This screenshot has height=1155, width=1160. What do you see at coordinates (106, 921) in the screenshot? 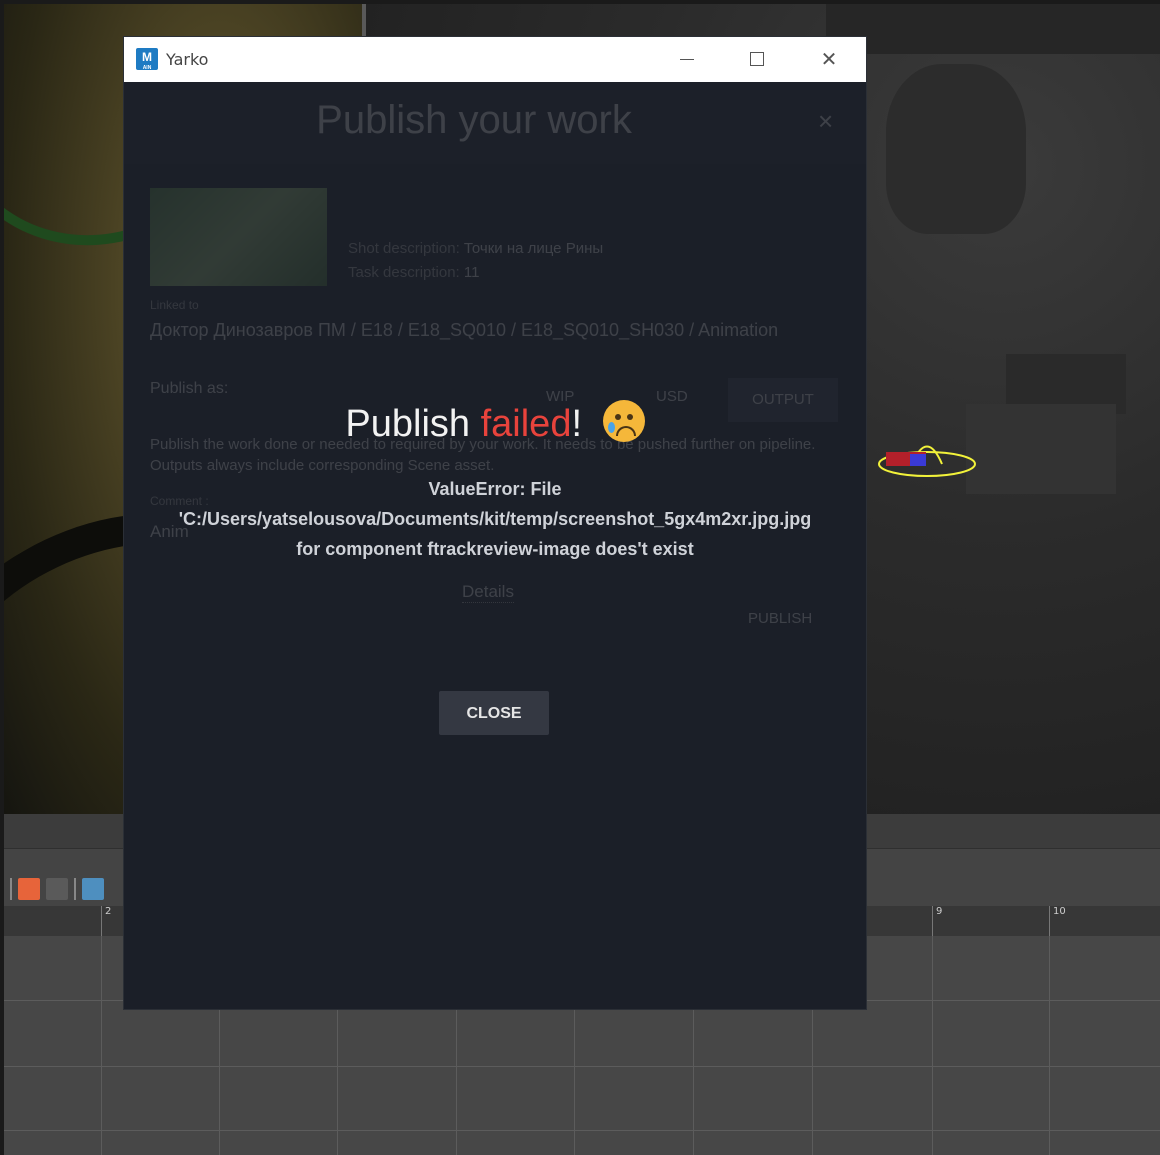
I see `frame-label: 2` at bounding box center [106, 921].